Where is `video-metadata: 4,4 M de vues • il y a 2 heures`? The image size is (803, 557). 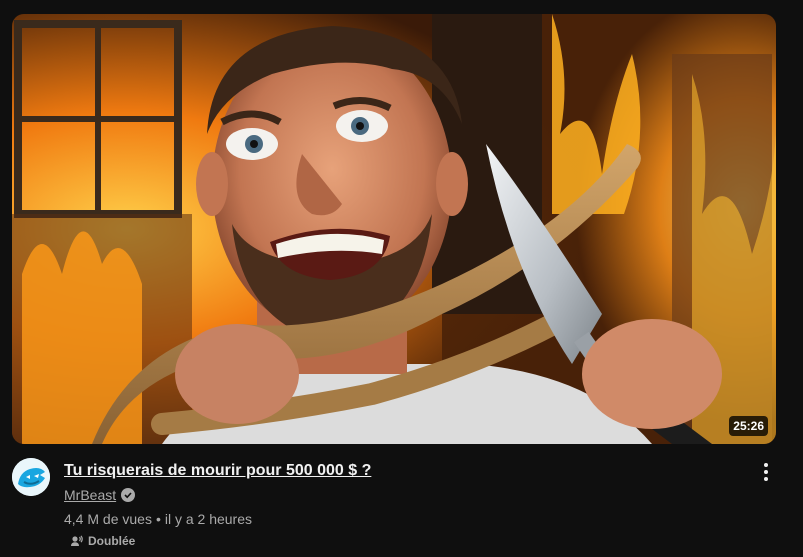
video-metadata: 4,4 M de vues • il y a 2 heures is located at coordinates (158, 519).